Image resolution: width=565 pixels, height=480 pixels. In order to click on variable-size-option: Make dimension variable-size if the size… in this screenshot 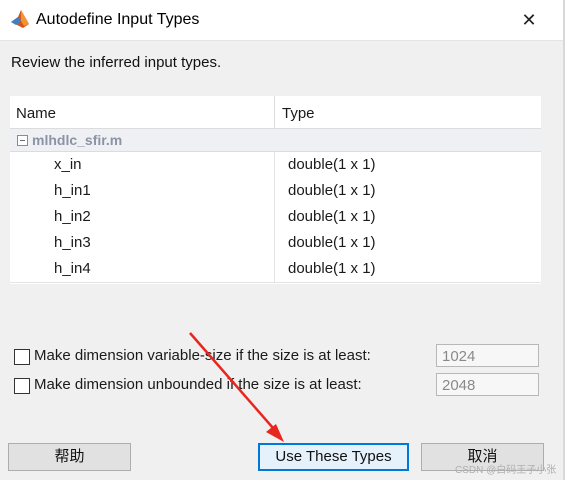, I will do `click(224, 357)`.